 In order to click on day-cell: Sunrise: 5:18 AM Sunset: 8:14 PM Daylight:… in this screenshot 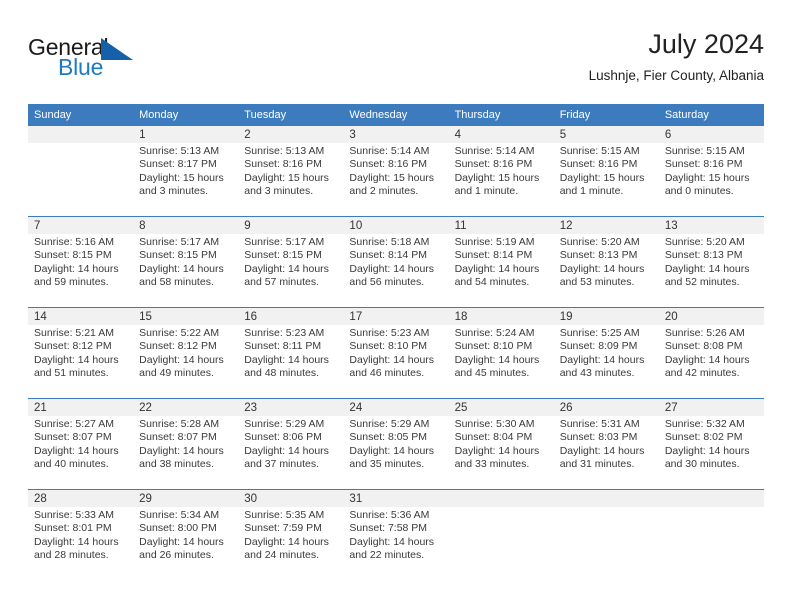, I will do `click(396, 270)`.